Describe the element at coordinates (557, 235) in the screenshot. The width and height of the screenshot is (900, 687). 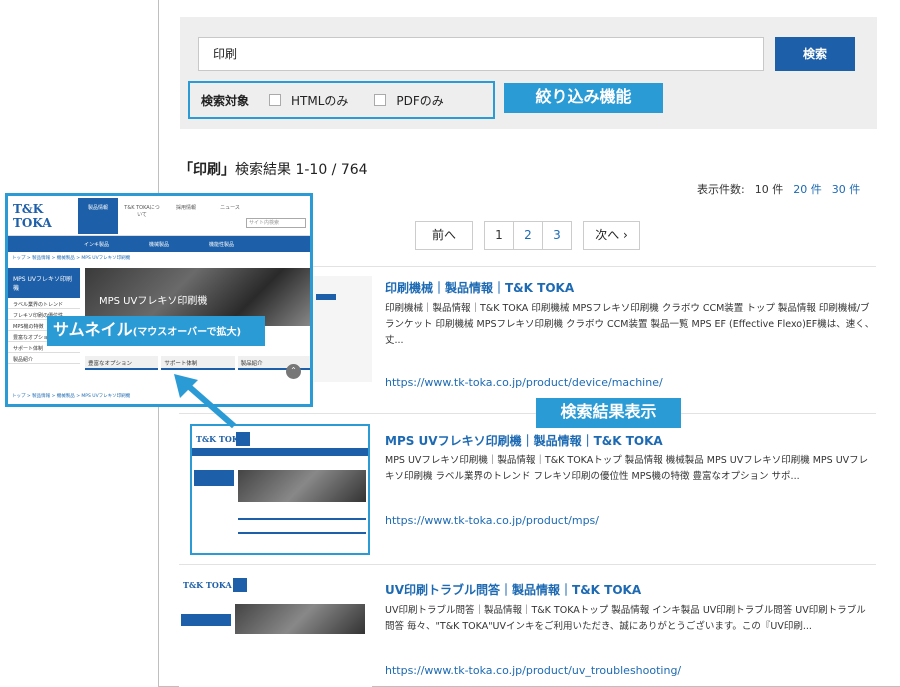
I see `pager-page-3: 3` at that location.